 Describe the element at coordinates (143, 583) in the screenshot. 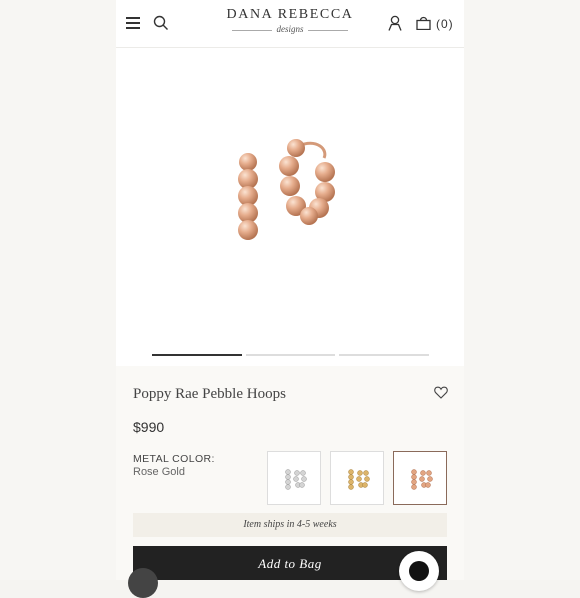

I see `accessibility-button` at that location.